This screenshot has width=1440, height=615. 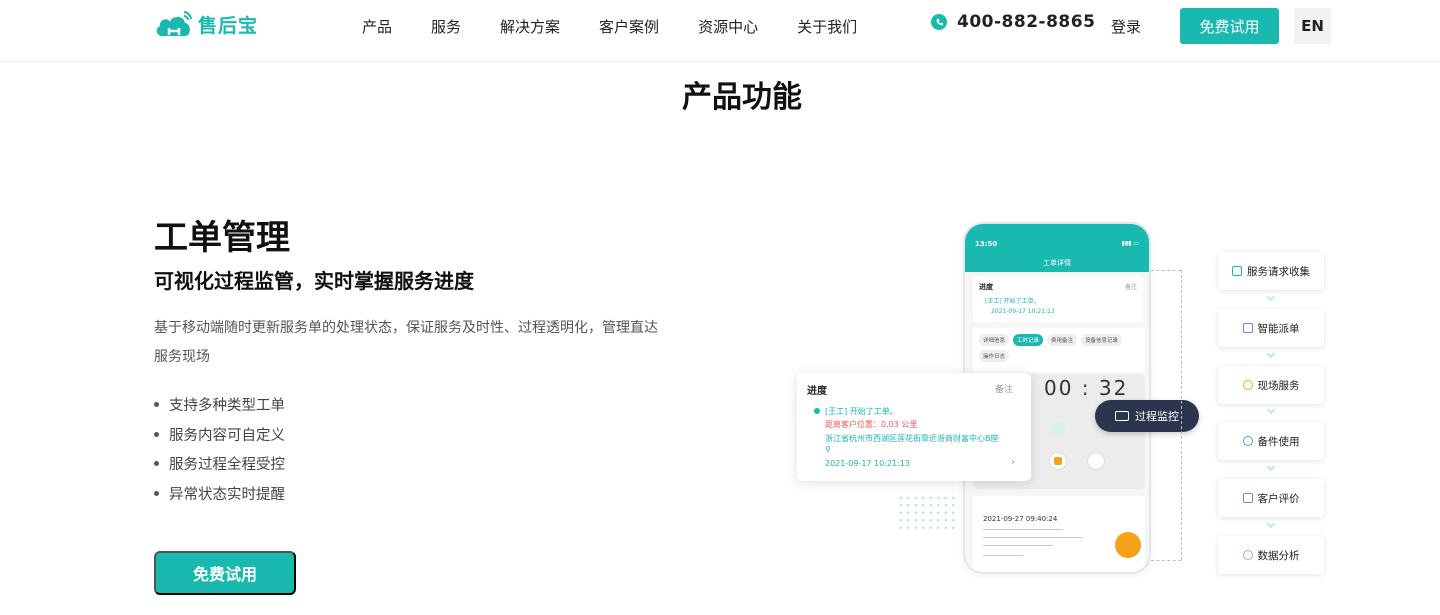 I want to click on section-title: 产品功能, so click(x=742, y=97).